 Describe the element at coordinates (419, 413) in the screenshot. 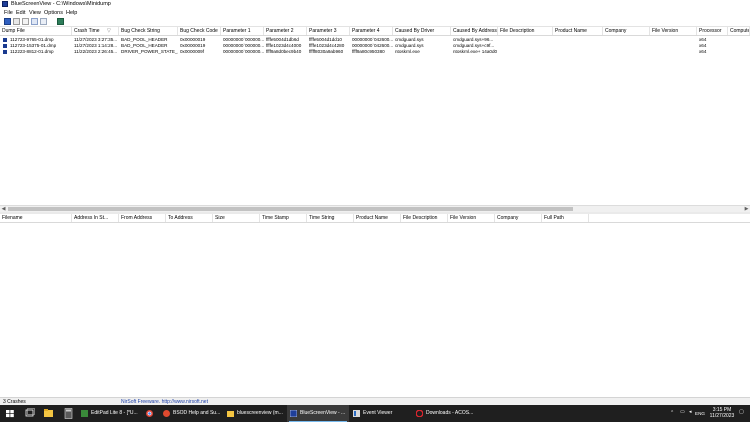

I see `opera-icon` at that location.